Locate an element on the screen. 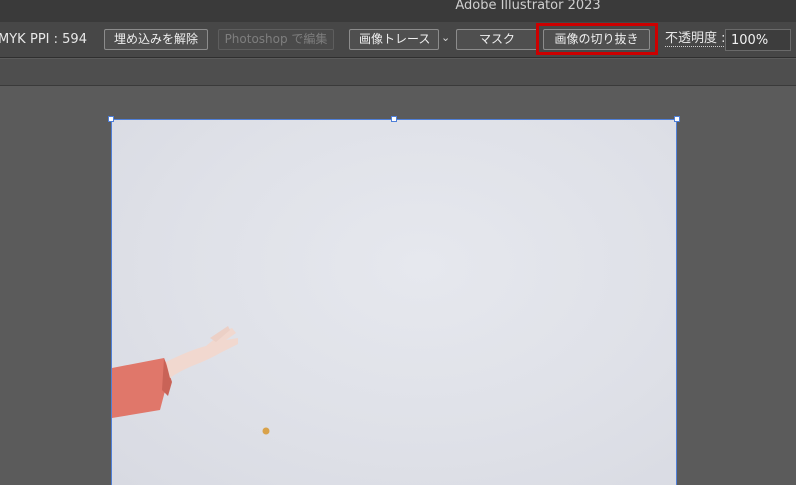 The height and width of the screenshot is (485, 796). window-title: Adobe Illustrator 2023 is located at coordinates (528, 6).